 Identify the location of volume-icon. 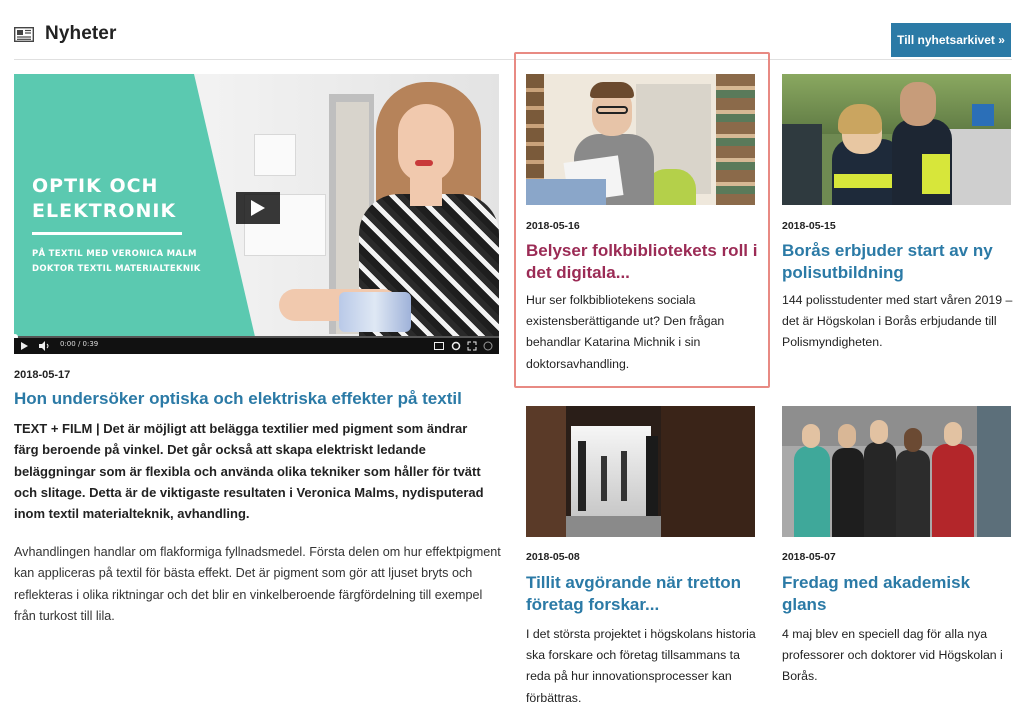
(44, 346).